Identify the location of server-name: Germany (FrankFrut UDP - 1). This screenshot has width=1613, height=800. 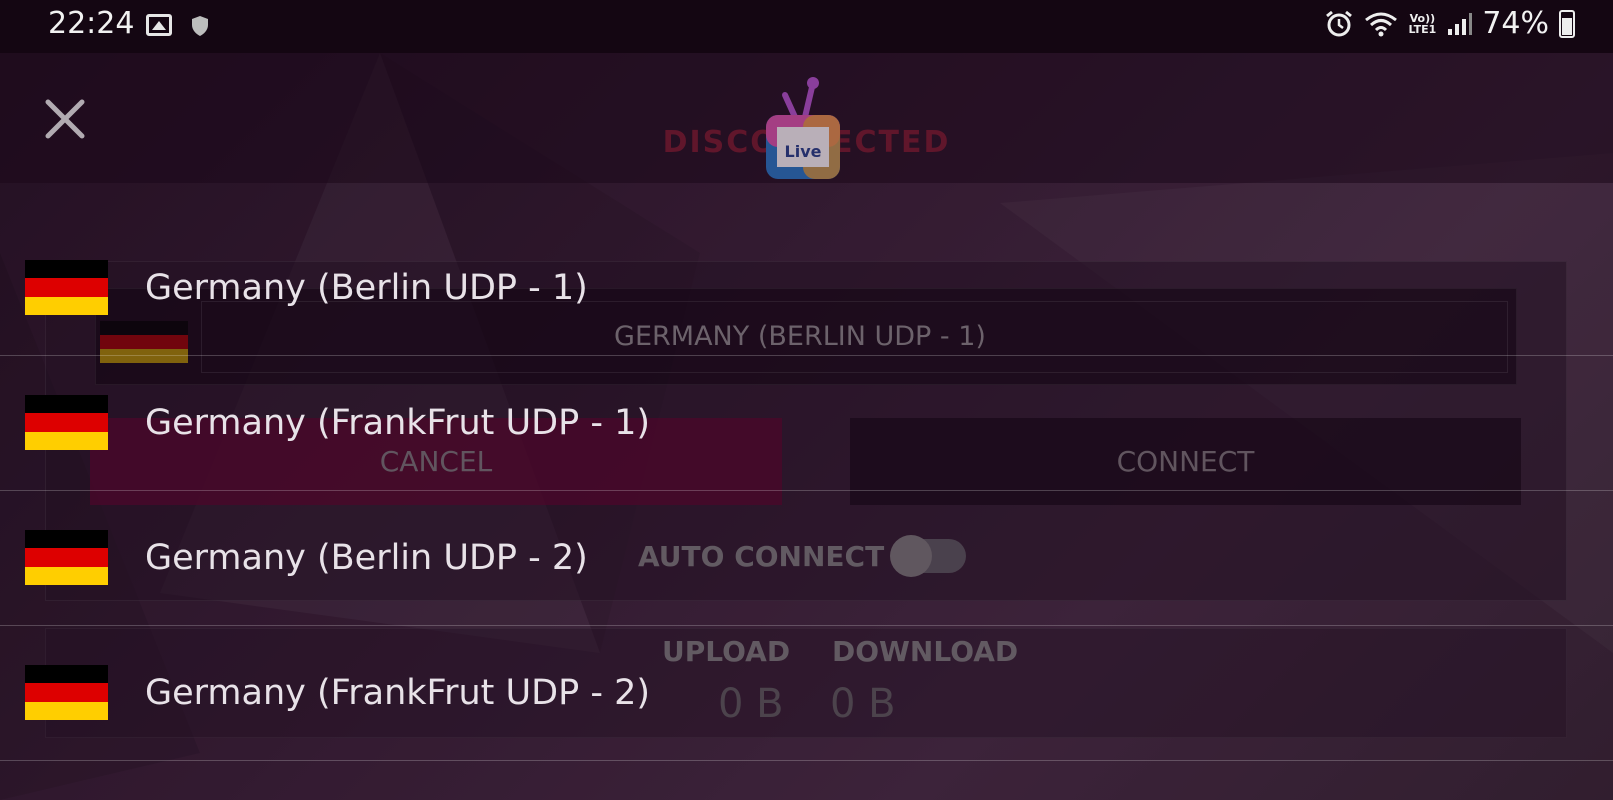
(398, 422).